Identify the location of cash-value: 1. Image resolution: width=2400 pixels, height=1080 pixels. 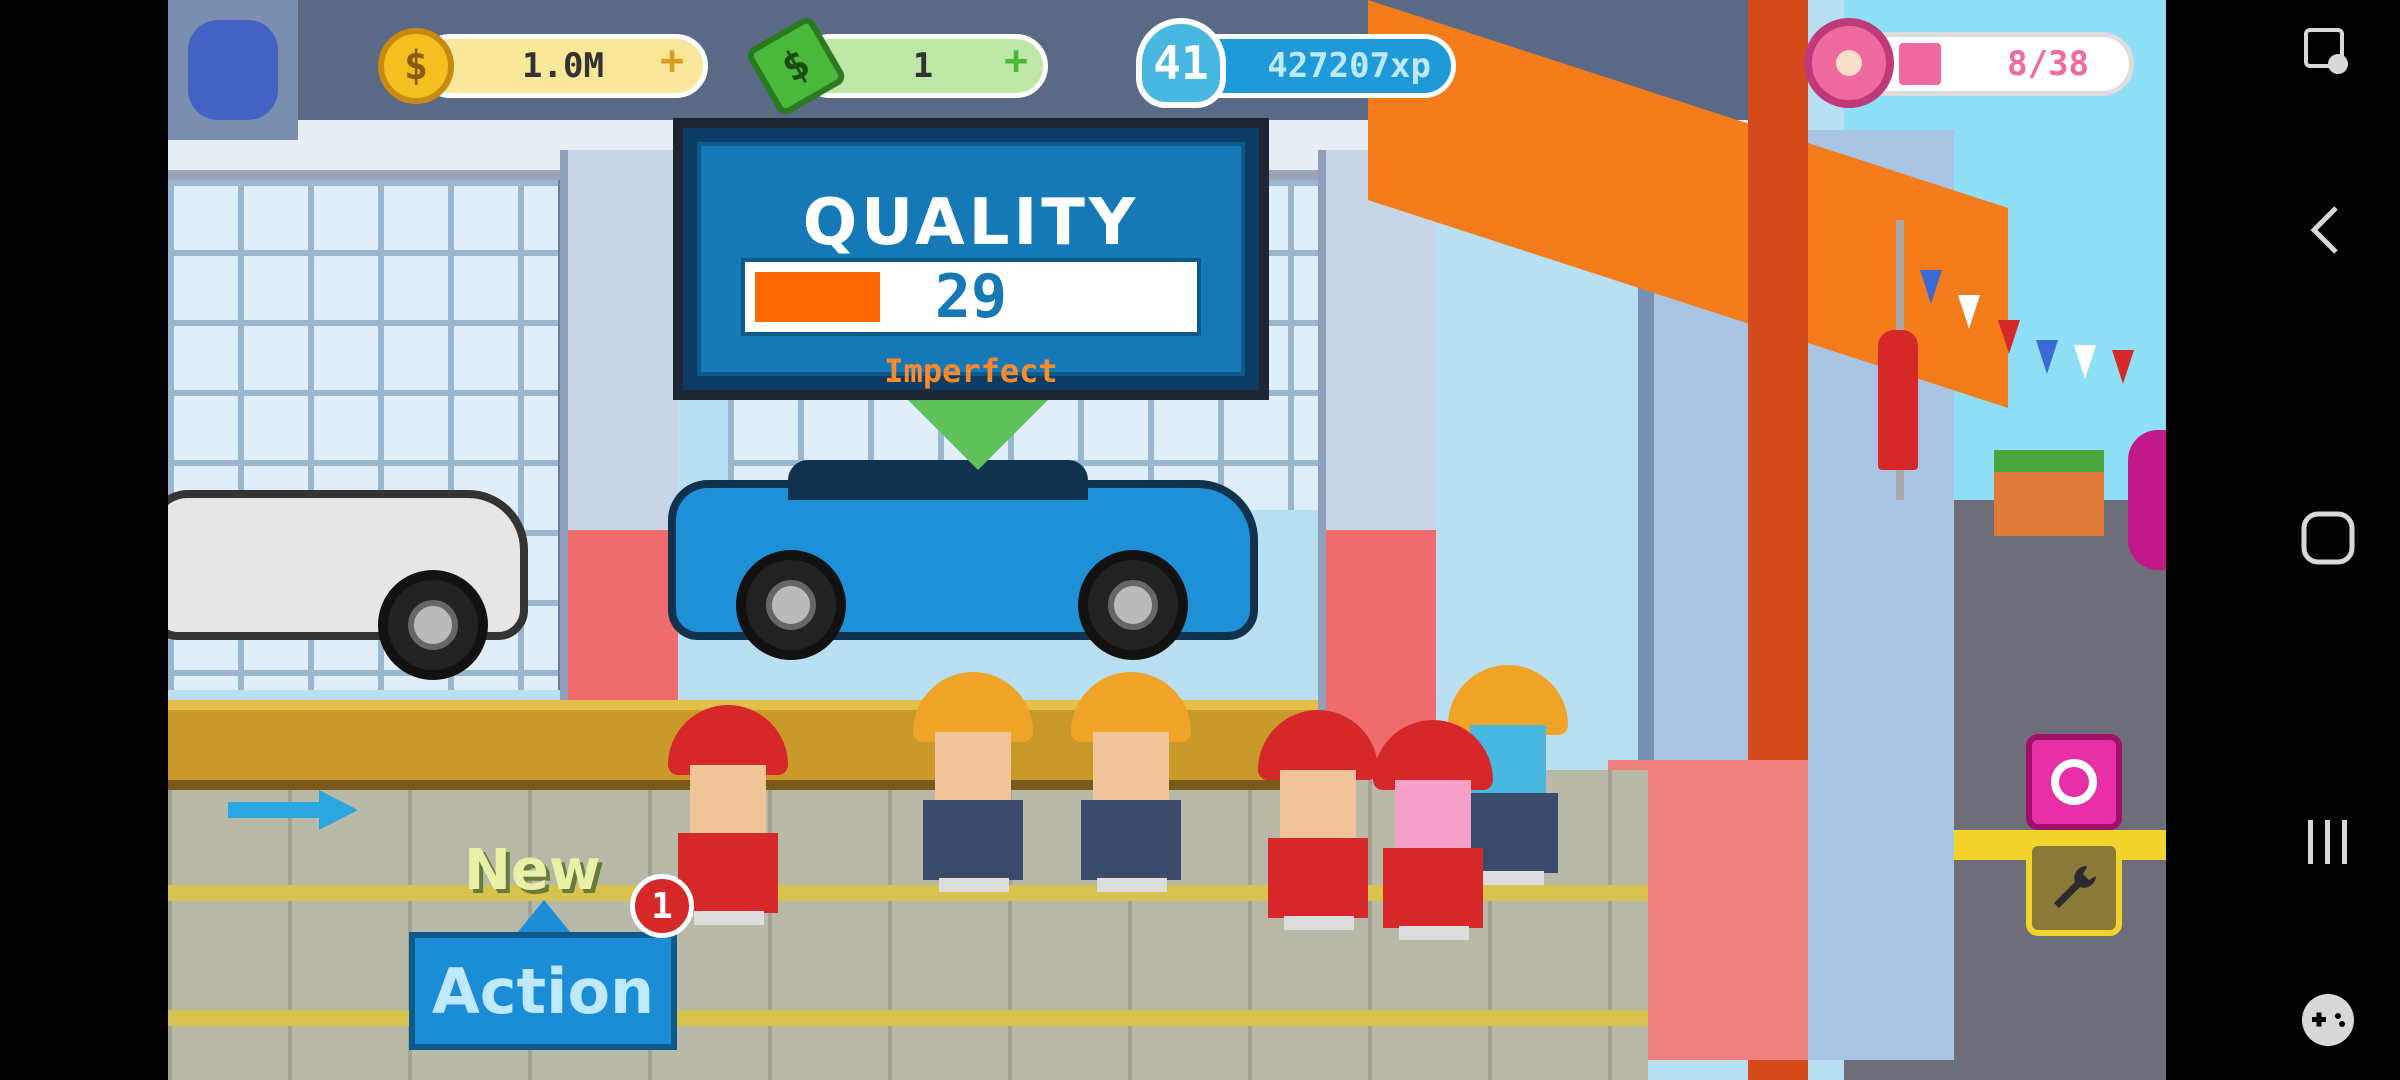
(923, 66).